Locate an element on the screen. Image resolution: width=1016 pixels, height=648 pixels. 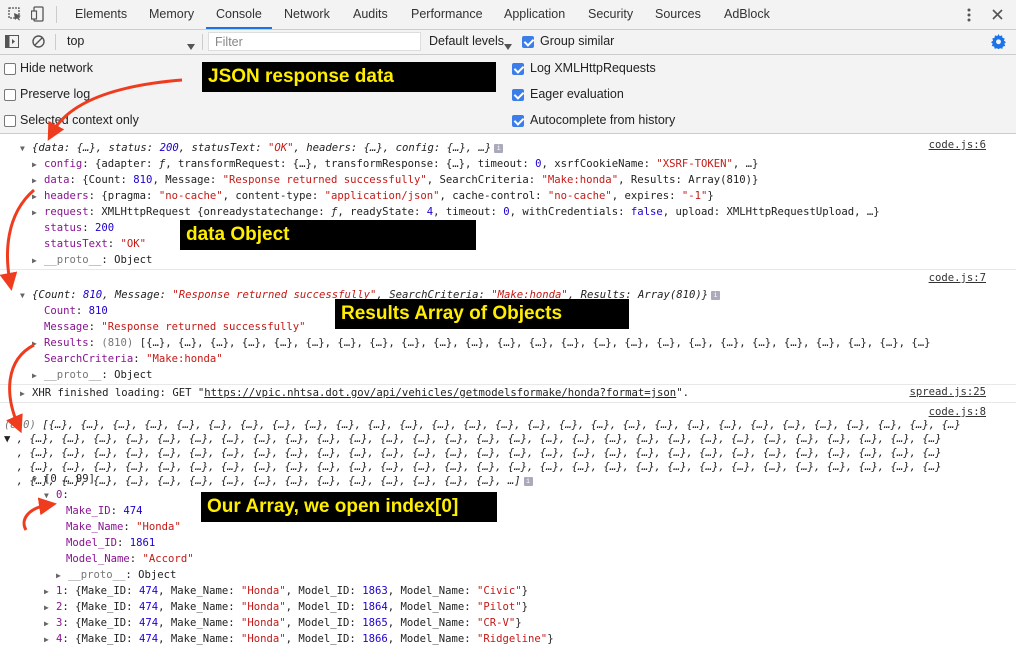
eager-eval-checkbox is located at coordinates (518, 95).